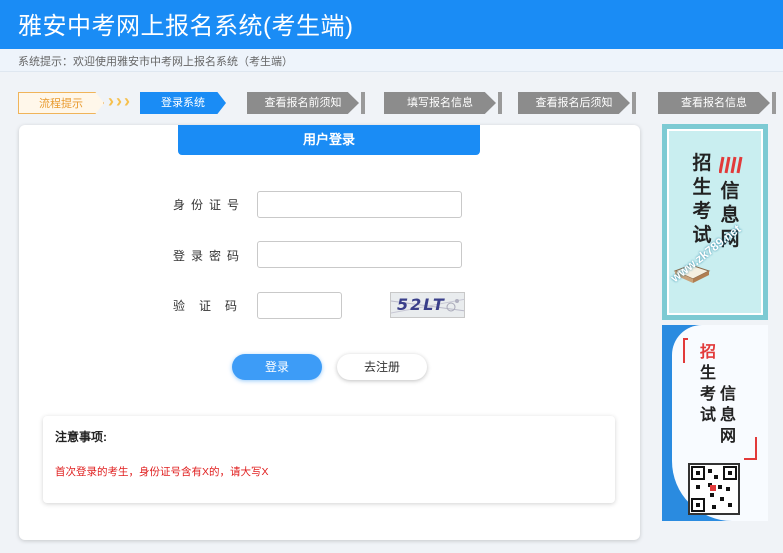 The width and height of the screenshot is (783, 553). Describe the element at coordinates (212, 306) in the screenshot. I see `captcha-label: 验证码` at that location.